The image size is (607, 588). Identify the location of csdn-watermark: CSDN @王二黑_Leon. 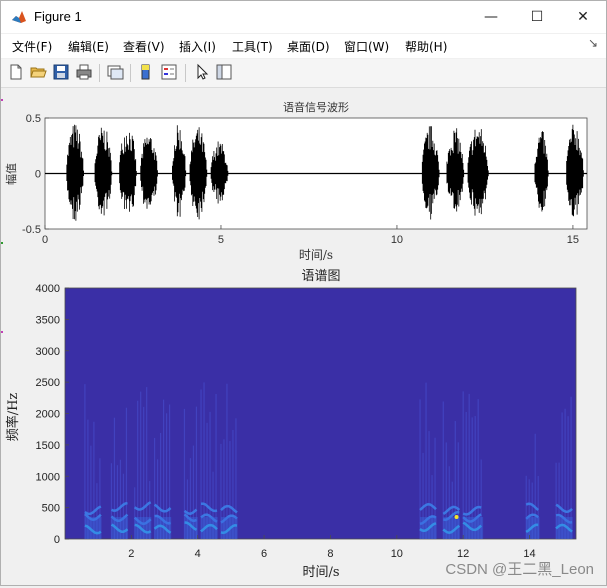
(519, 569).